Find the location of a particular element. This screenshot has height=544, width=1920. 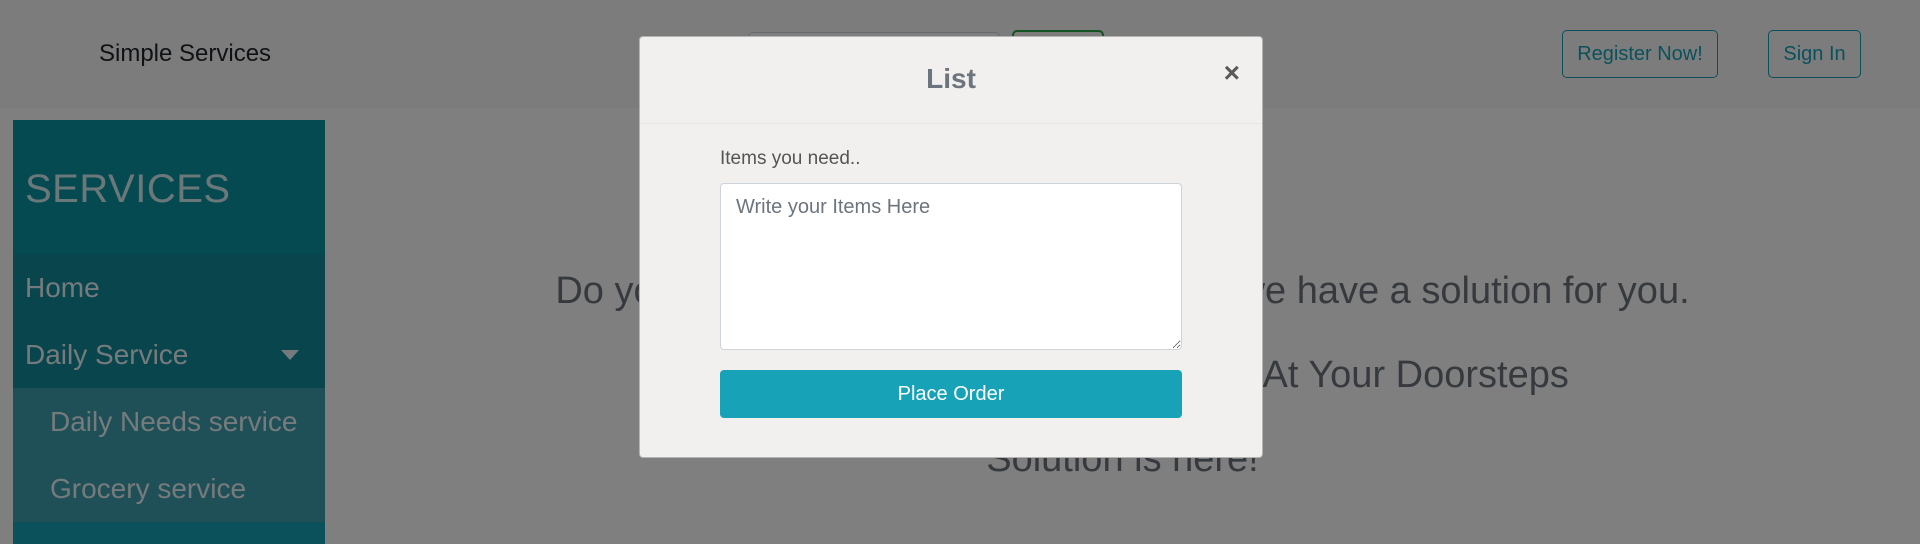

place-order-button: Place Order is located at coordinates (951, 394).